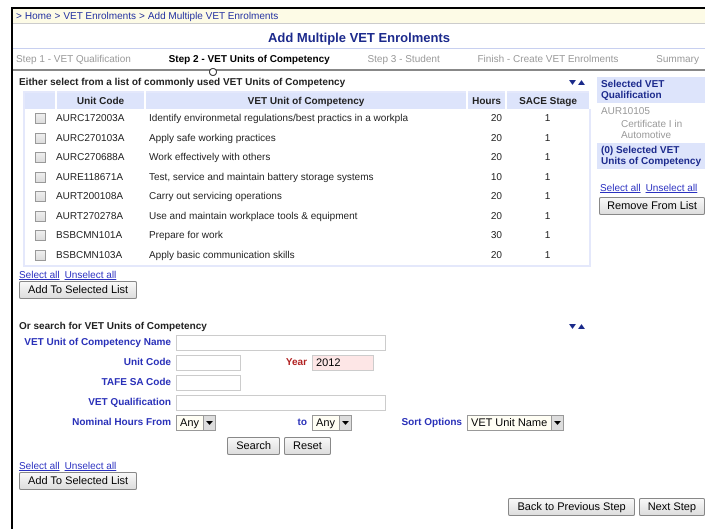 The image size is (705, 531). Describe the element at coordinates (671, 507) in the screenshot. I see `nav-button: Next Step` at that location.